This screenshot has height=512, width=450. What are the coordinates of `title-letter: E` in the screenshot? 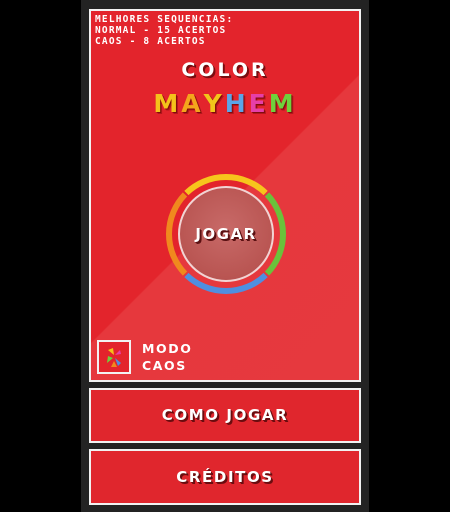 It's located at (258, 103).